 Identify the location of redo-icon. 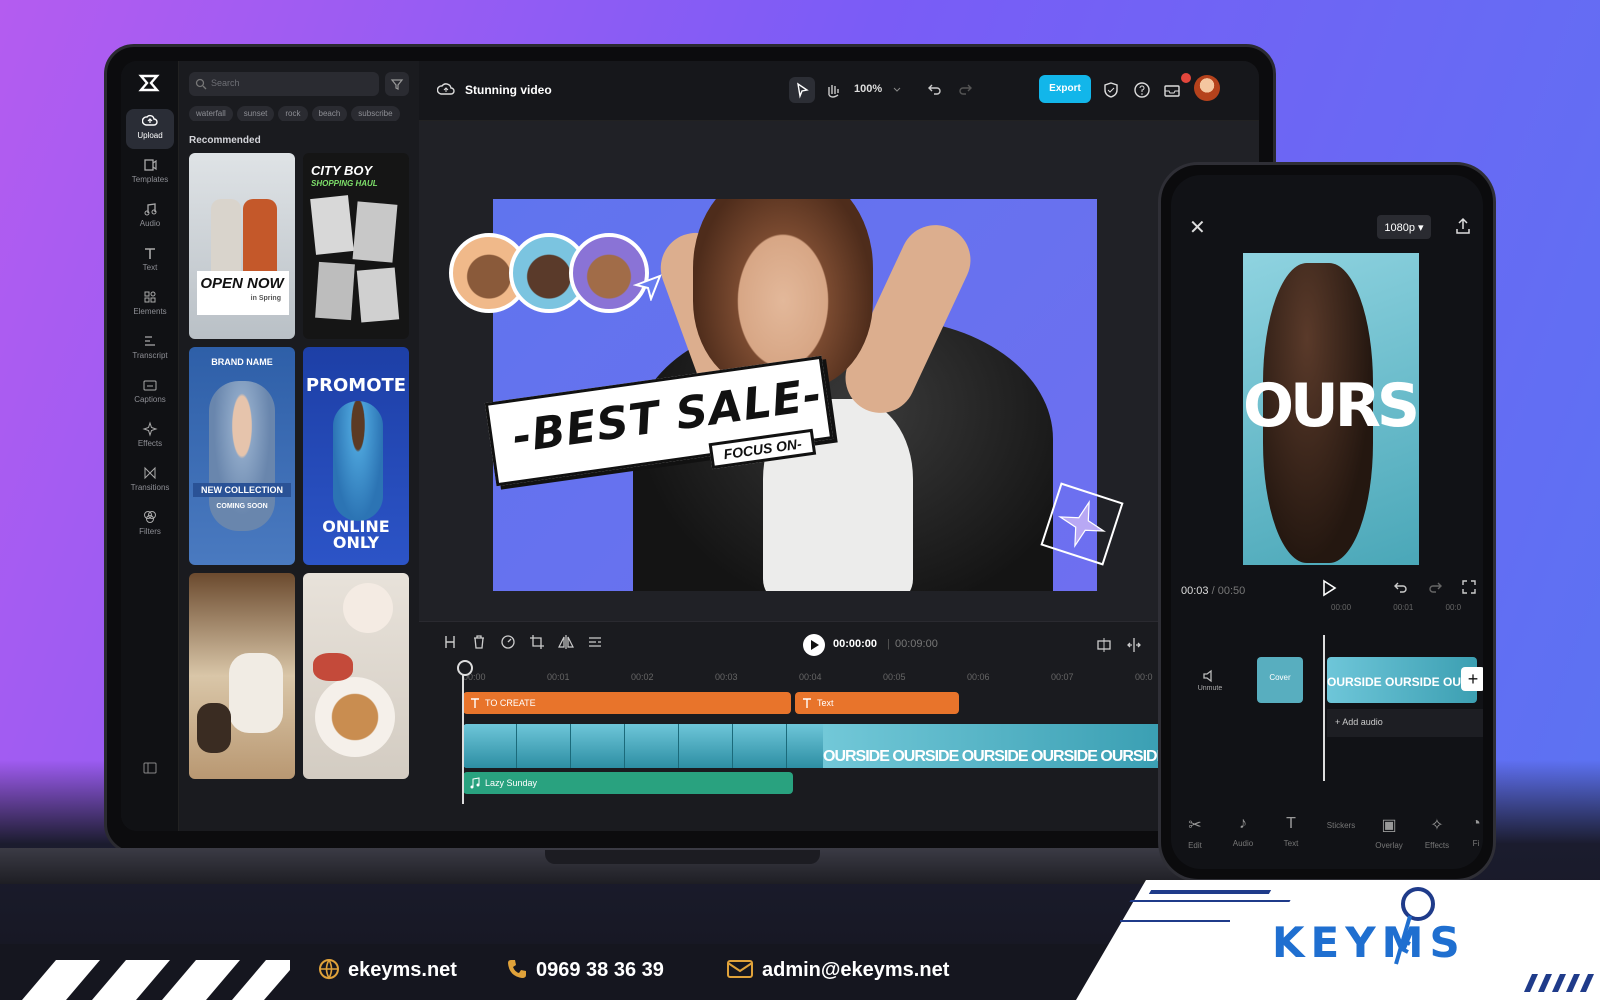
(965, 89).